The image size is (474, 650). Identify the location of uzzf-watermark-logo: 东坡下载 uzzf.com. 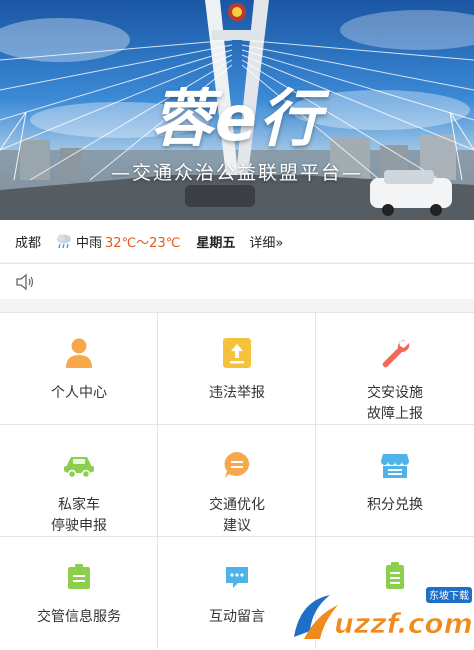
(383, 613).